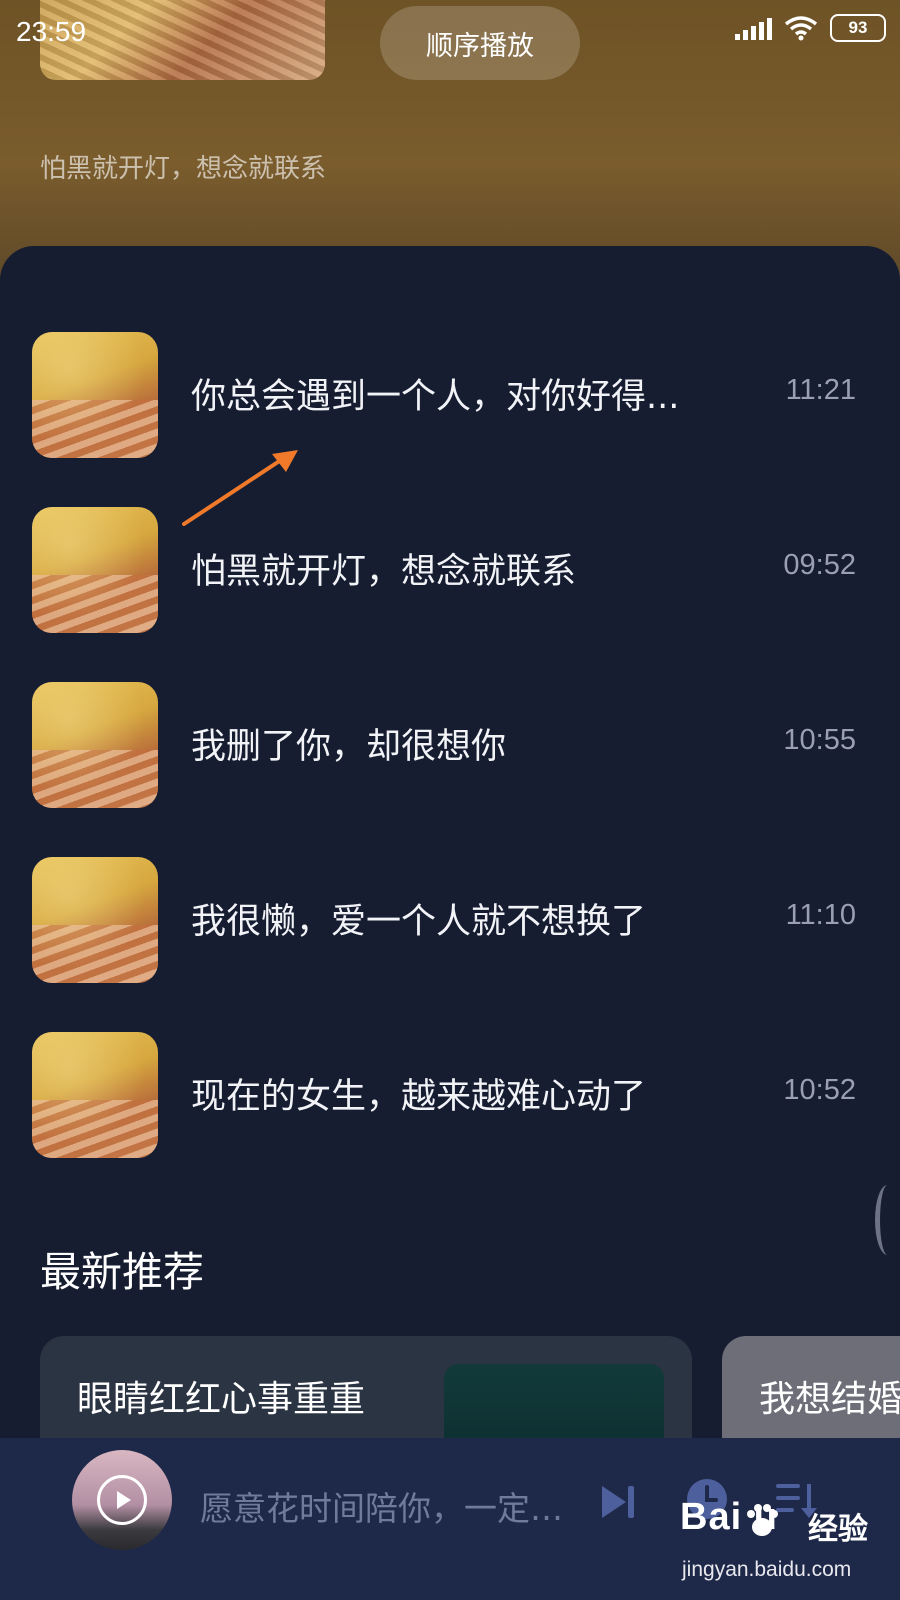  Describe the element at coordinates (819, 1090) in the screenshot. I see `item-time: 10:52` at that location.